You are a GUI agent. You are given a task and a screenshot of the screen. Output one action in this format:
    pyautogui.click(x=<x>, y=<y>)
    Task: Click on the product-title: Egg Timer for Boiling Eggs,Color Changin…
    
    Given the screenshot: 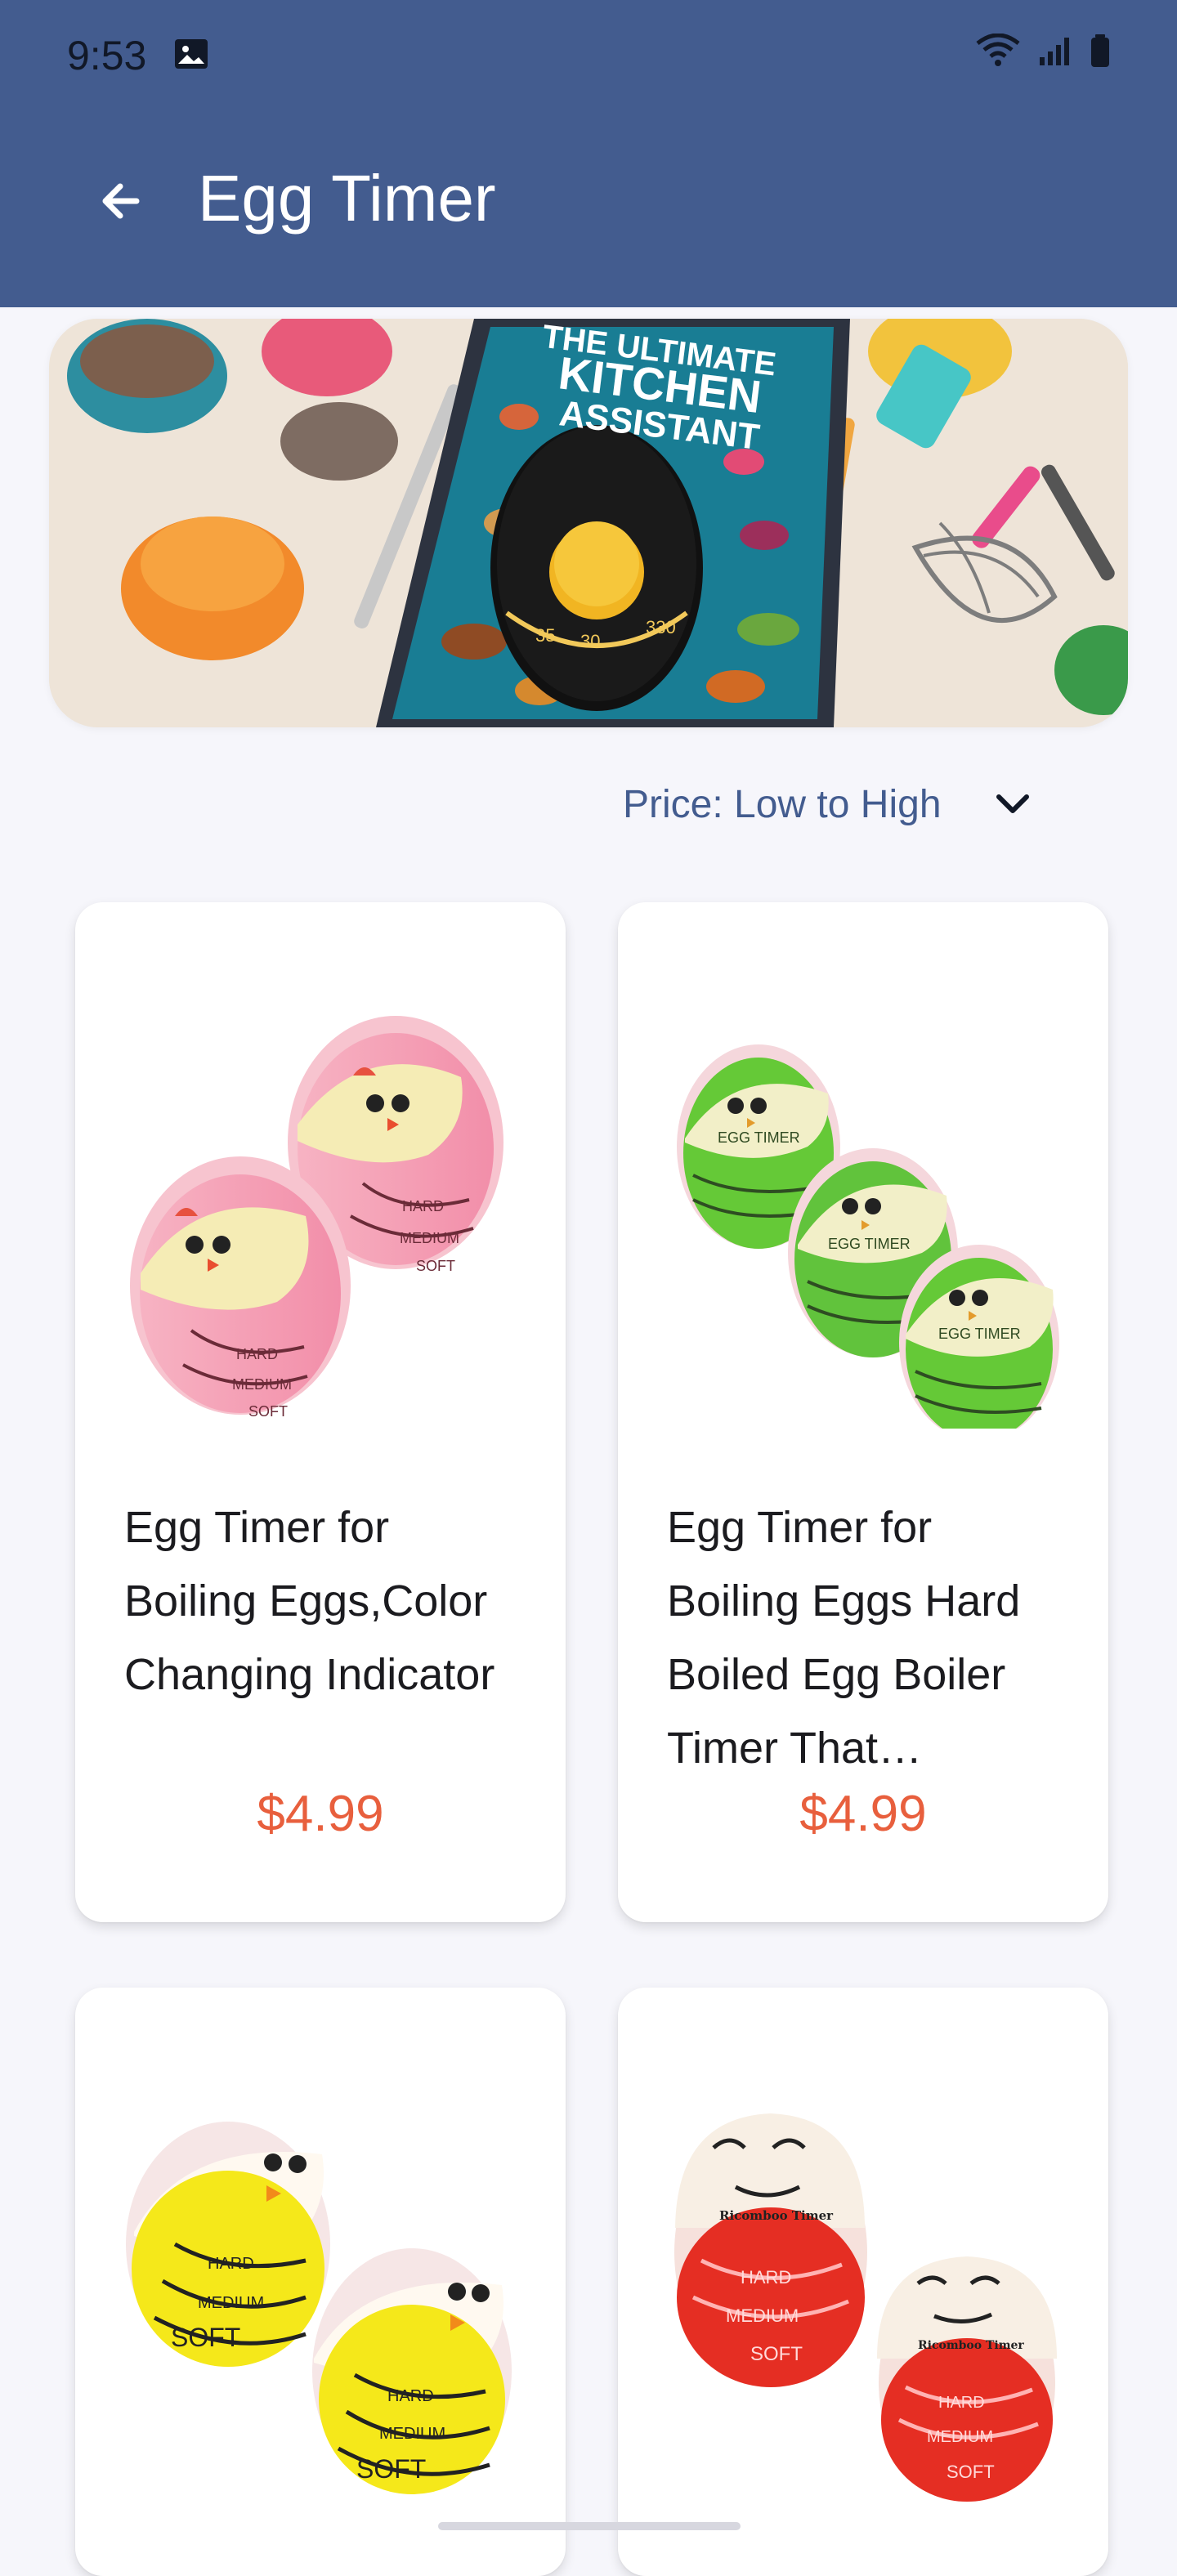 What is the action you would take?
    pyautogui.click(x=309, y=1601)
    